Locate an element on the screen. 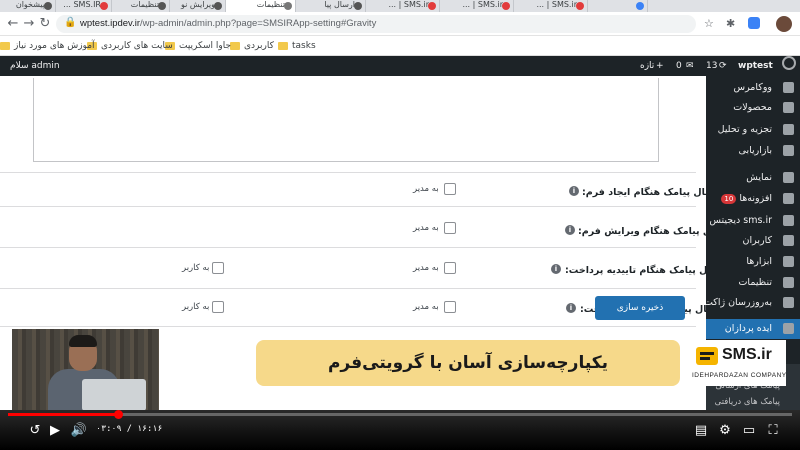  comments-count: 0 is located at coordinates (679, 66).